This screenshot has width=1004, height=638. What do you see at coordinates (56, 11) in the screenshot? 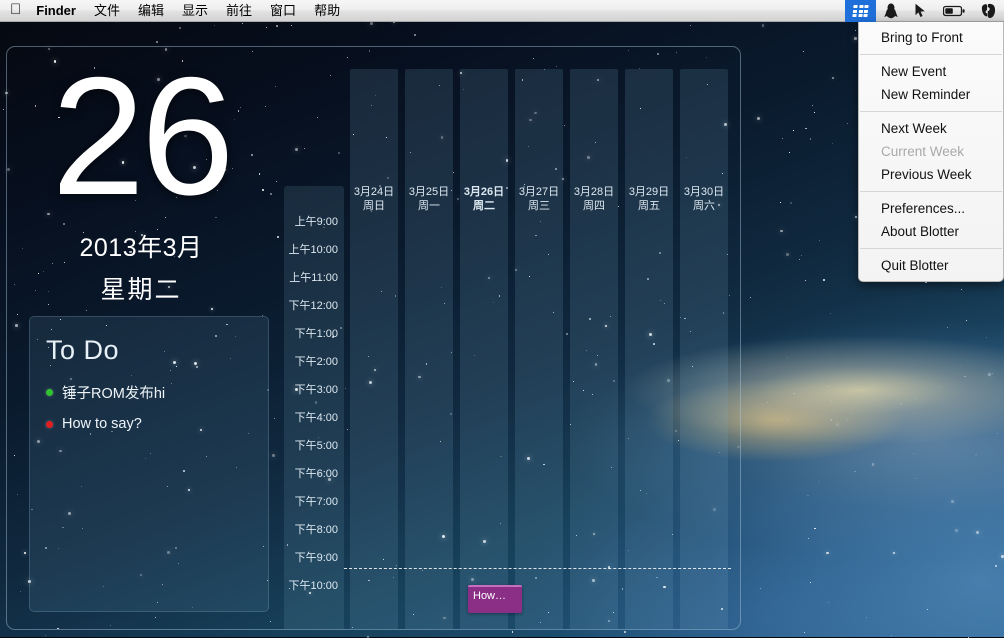
I see `menu-bar-item-0: Finder` at bounding box center [56, 11].